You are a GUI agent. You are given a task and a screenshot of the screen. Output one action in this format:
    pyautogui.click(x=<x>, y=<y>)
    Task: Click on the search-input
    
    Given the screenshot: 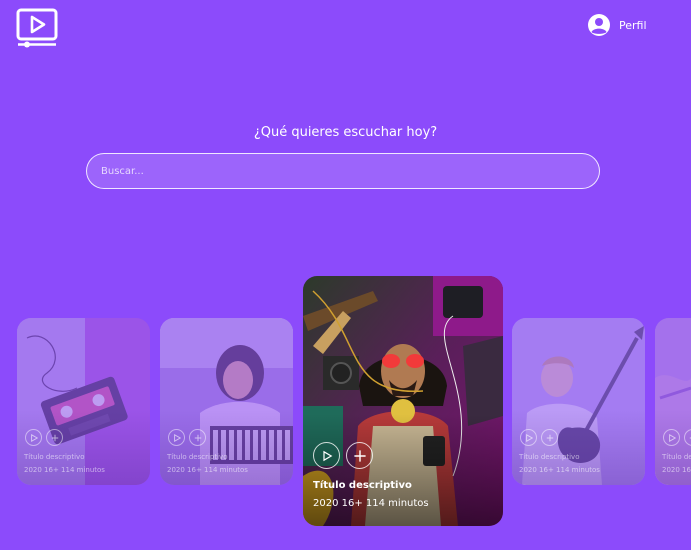 What is the action you would take?
    pyautogui.click(x=343, y=171)
    